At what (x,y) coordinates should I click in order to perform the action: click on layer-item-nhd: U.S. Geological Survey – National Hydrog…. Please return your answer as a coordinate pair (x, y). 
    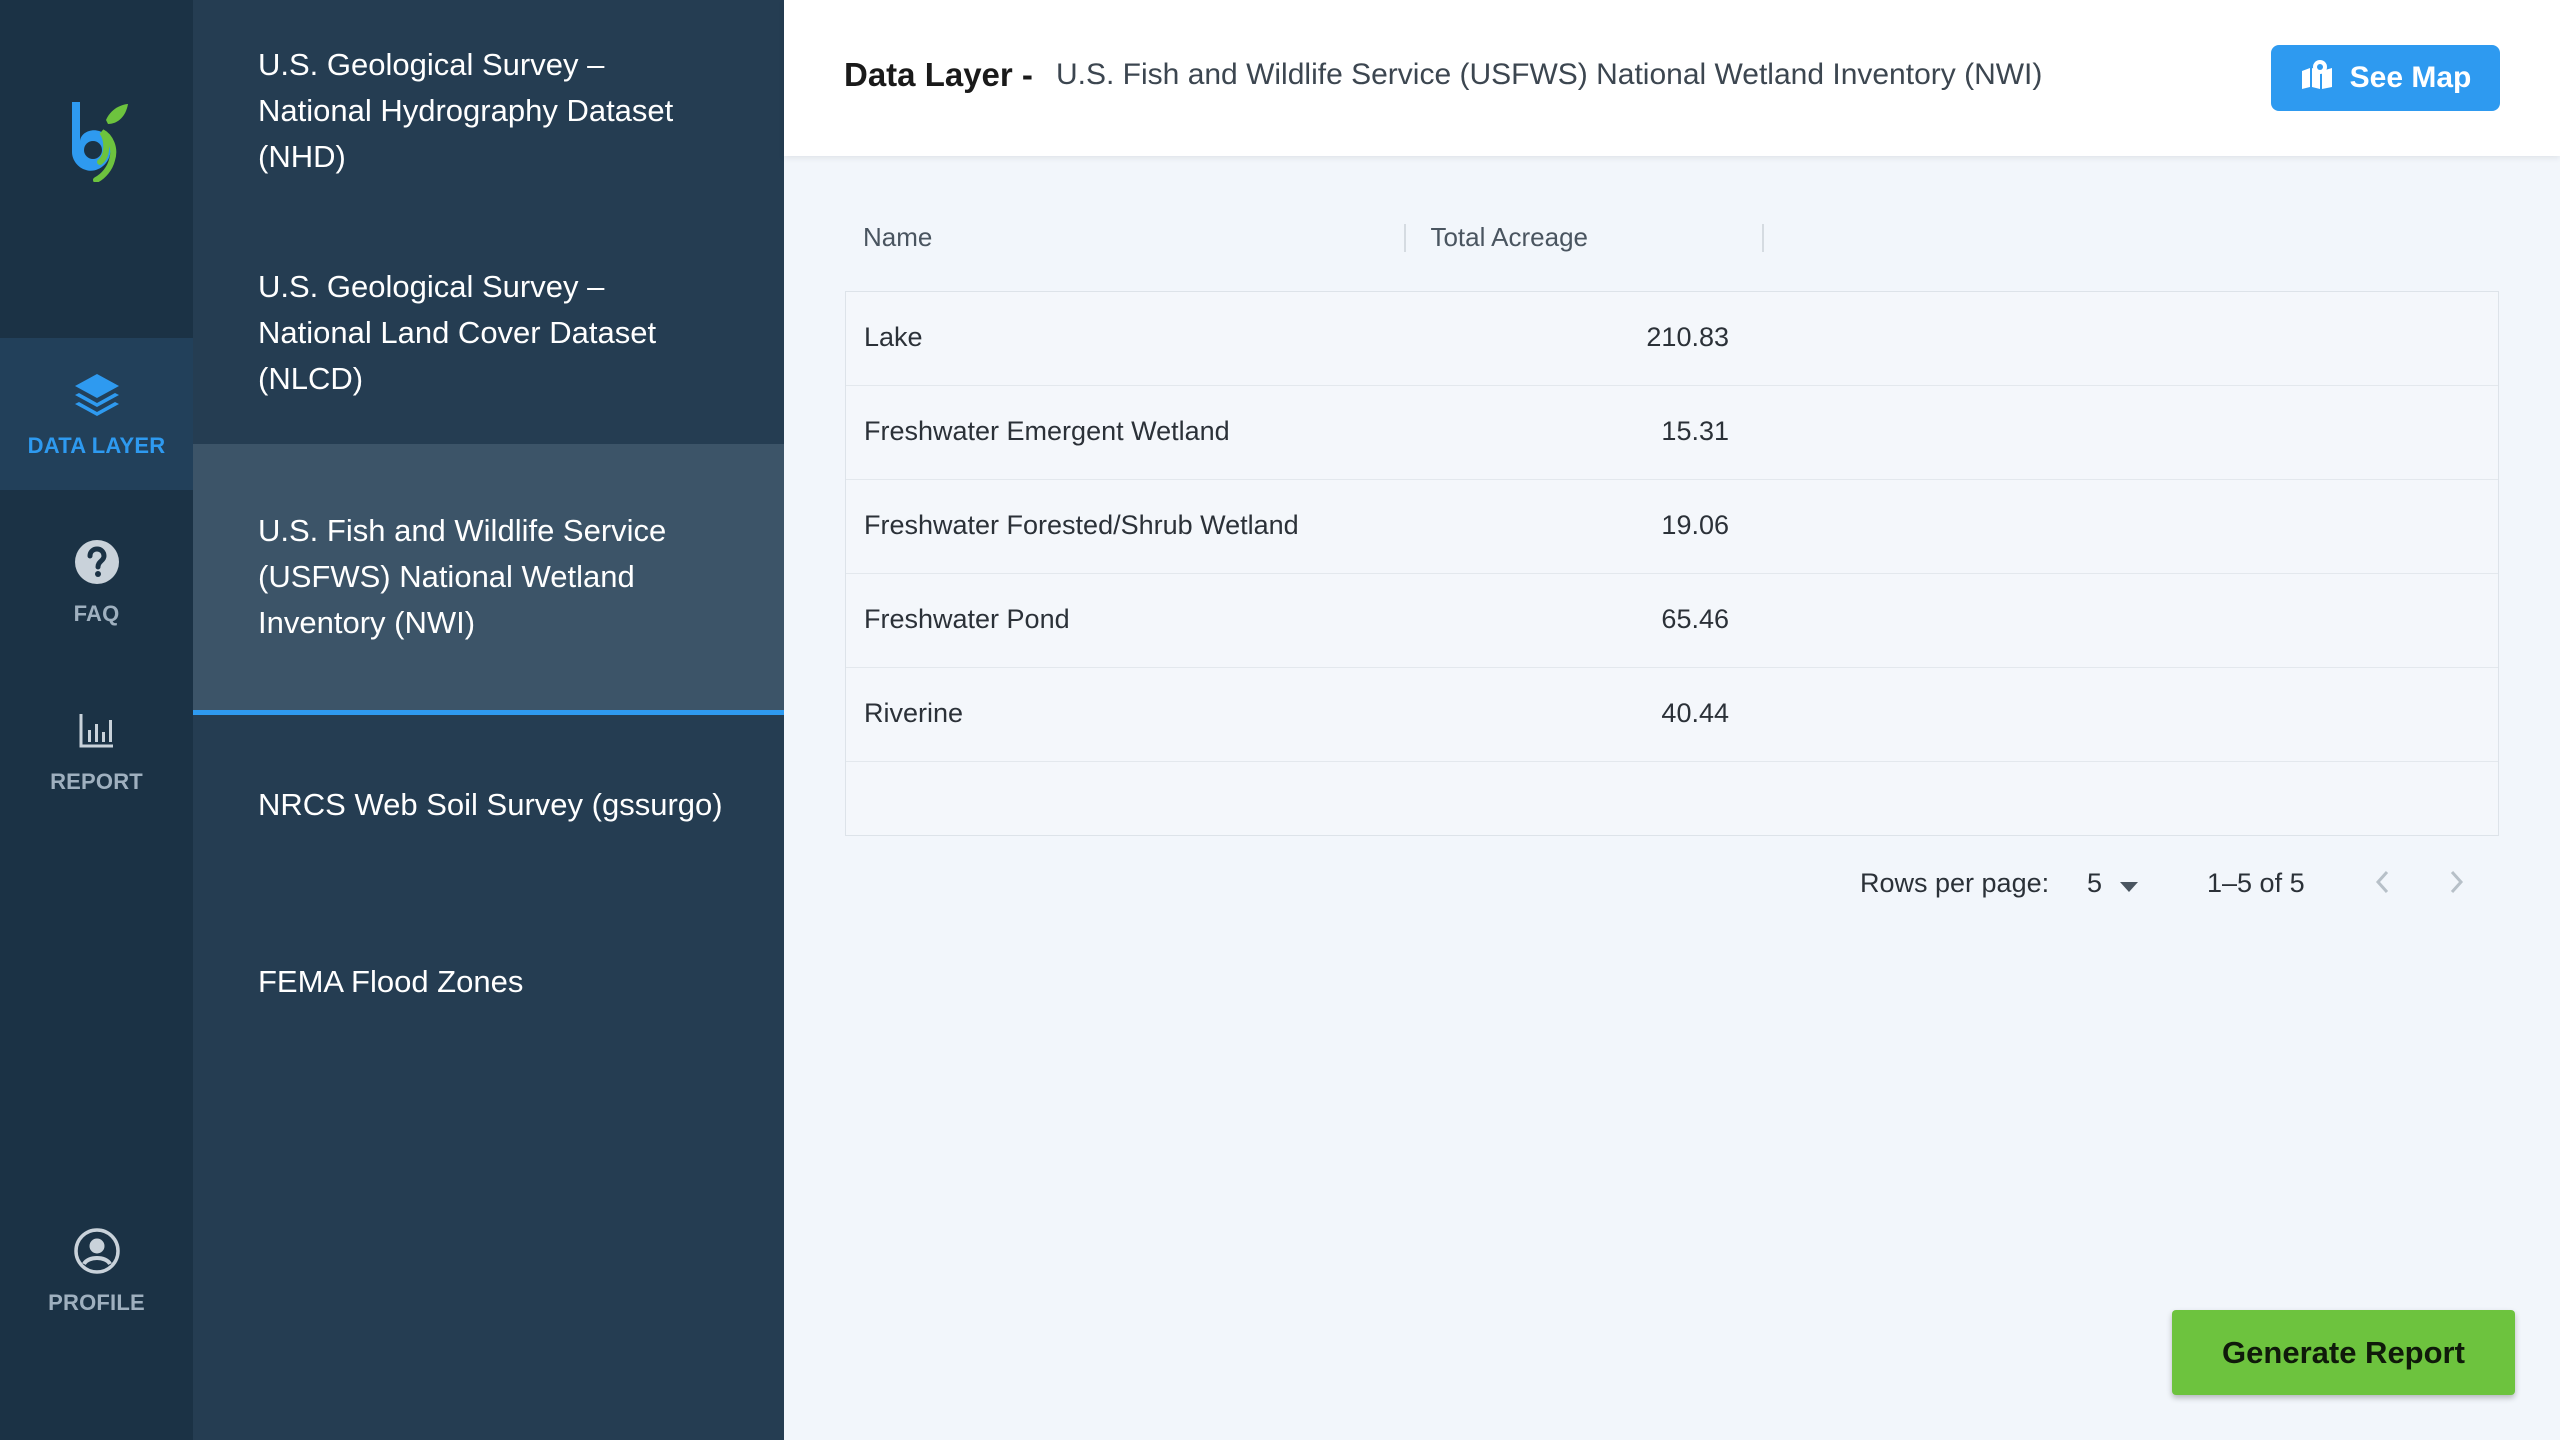
    Looking at the image, I should click on (488, 111).